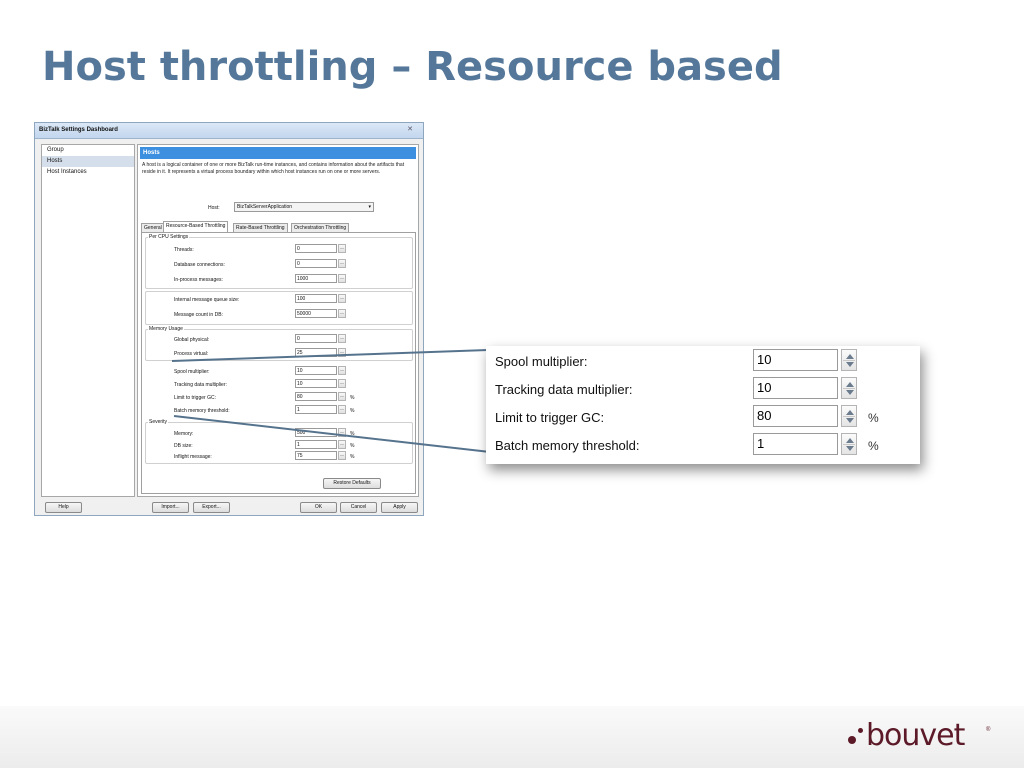 The width and height of the screenshot is (1024, 768). Describe the element at coordinates (352, 483) in the screenshot. I see `restore-defaults-button: Restore Defaults` at that location.